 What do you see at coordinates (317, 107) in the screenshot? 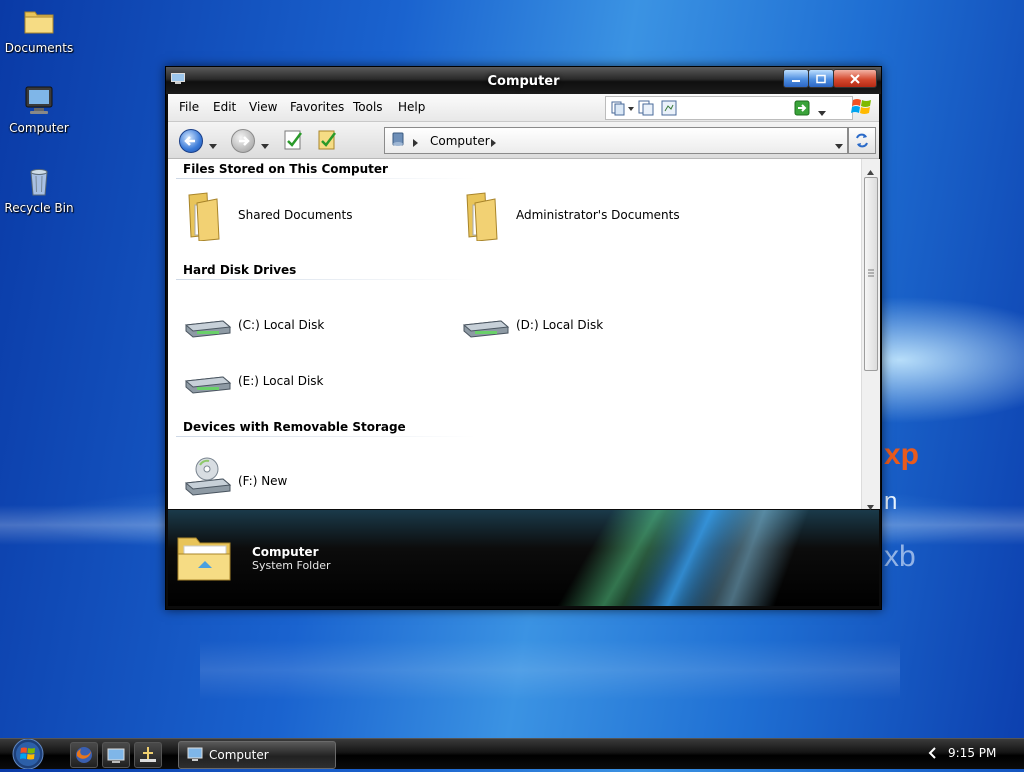
I see `menu-item-favorites: Favorites` at bounding box center [317, 107].